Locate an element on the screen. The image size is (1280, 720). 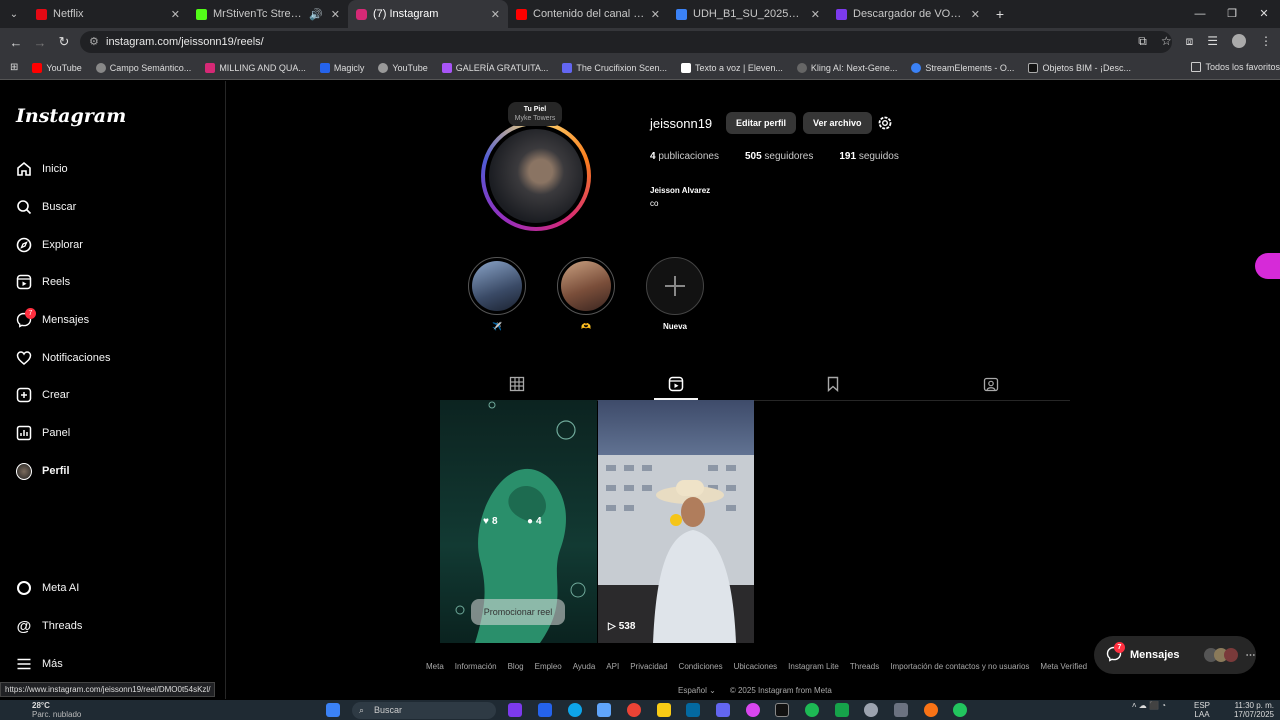
nav-item-buscar: Buscar is located at coordinates (46, 207).